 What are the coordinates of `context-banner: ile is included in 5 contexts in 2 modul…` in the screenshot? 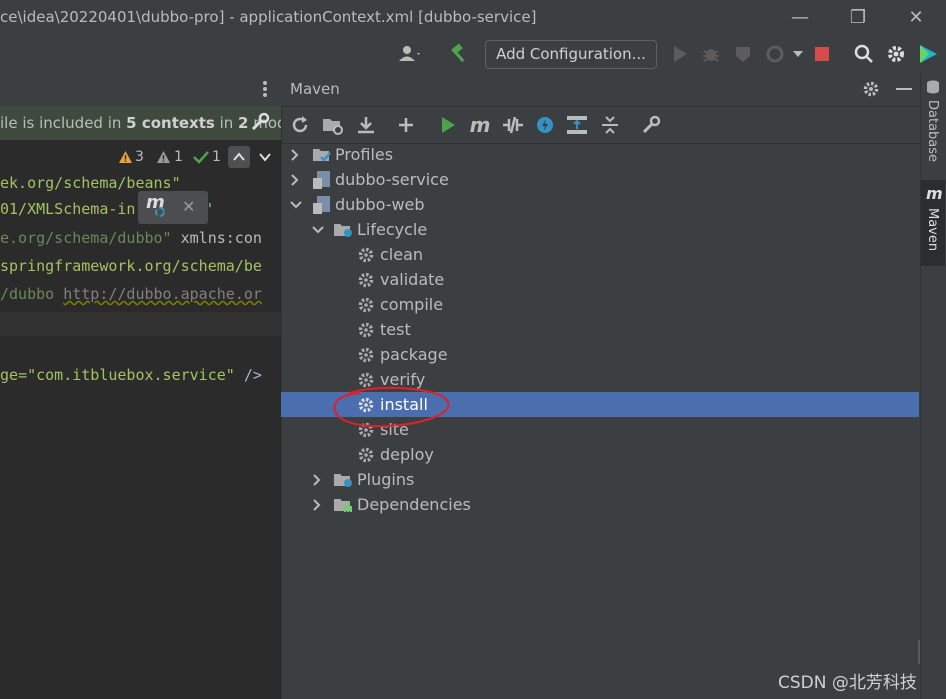 It's located at (140, 123).